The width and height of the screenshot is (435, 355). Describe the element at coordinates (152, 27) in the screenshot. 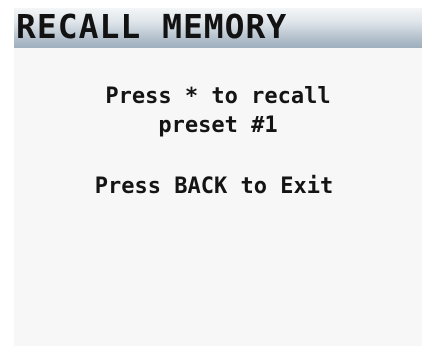

I see `screen-title: RECALL MEMORY` at that location.